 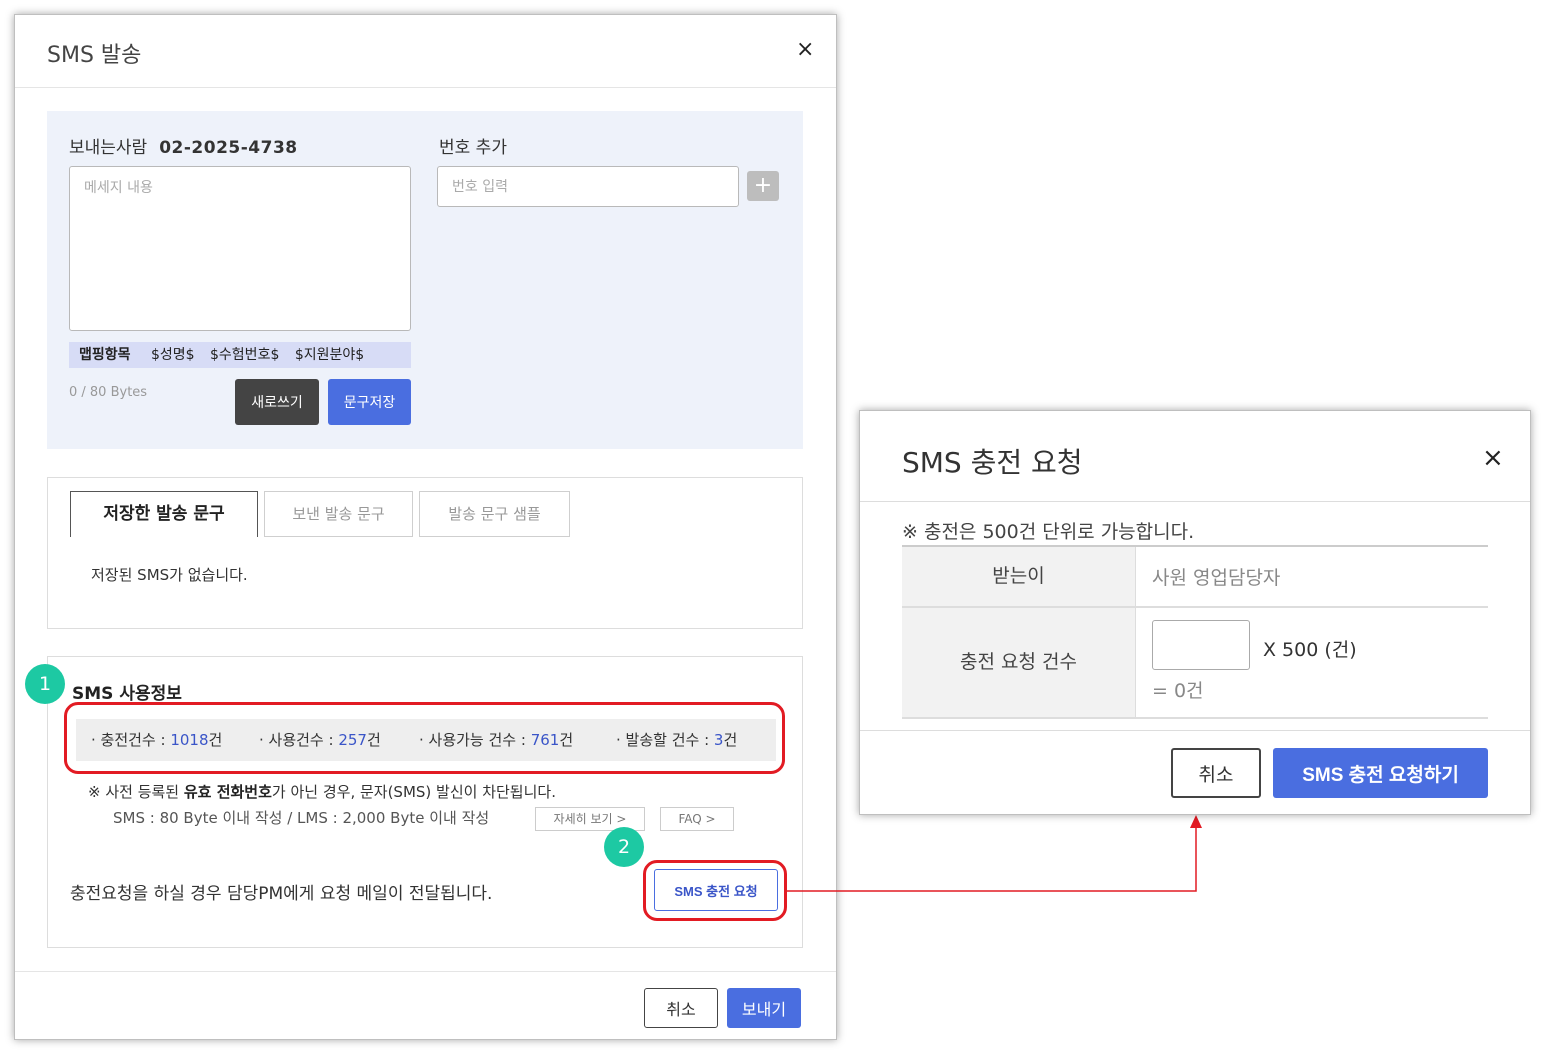 I want to click on total-count-text: = 0건, so click(x=1178, y=691).